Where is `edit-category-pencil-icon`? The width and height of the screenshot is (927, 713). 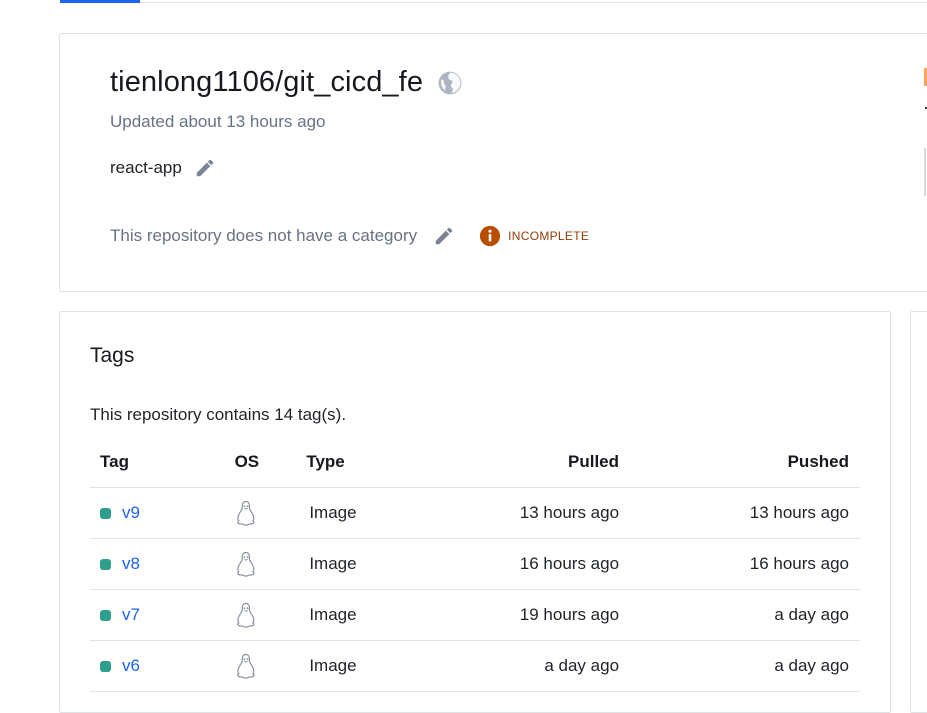
edit-category-pencil-icon is located at coordinates (444, 236).